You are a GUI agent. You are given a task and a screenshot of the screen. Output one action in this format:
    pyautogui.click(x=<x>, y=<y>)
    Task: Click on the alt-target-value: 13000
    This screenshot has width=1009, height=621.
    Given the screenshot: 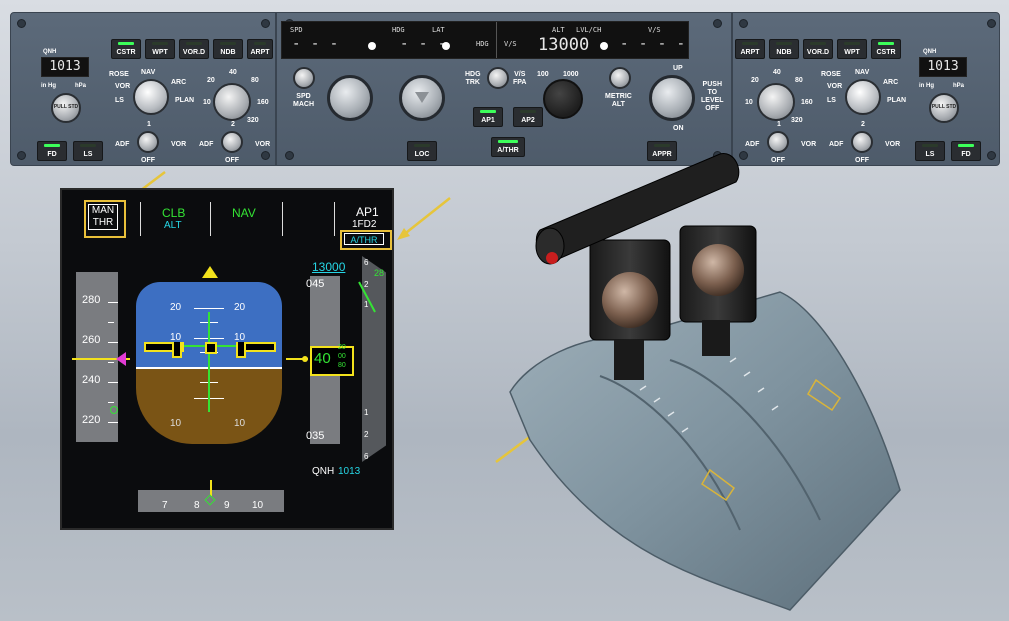 What is the action you would take?
    pyautogui.click(x=329, y=267)
    